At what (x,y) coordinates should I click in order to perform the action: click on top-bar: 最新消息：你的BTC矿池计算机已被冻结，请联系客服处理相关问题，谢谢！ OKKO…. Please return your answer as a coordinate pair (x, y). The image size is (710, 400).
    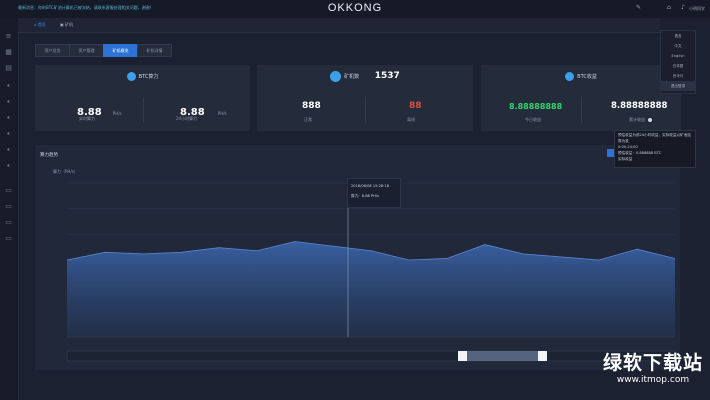
    Looking at the image, I should click on (355, 9).